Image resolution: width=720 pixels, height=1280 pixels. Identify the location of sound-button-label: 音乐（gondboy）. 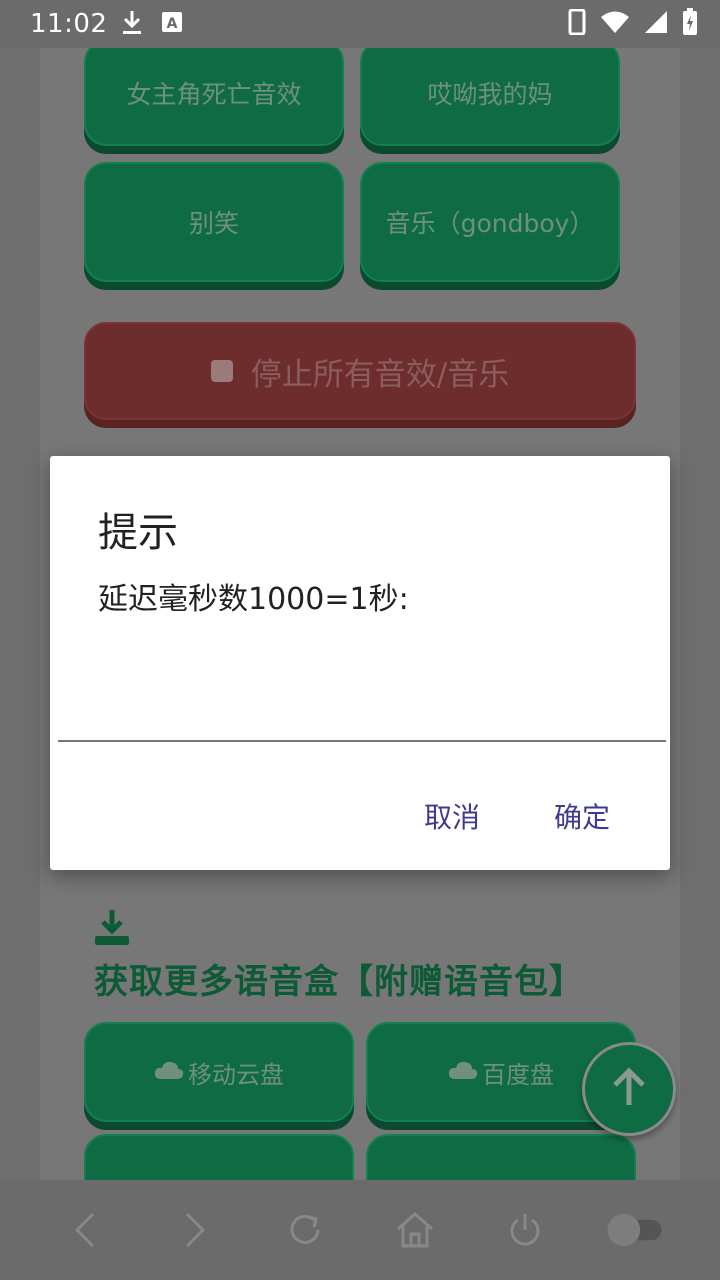
(490, 223).